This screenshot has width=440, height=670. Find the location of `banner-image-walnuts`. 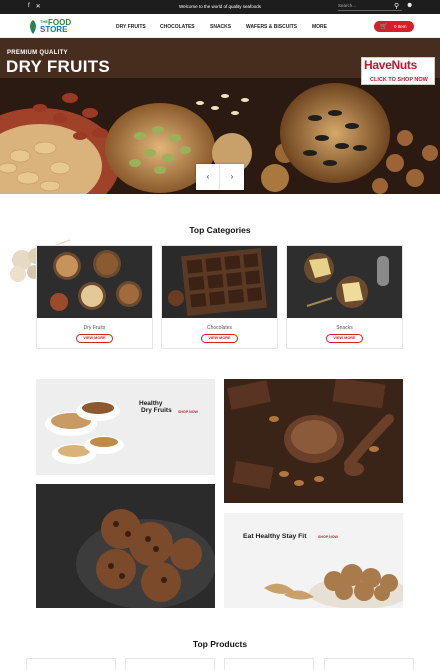

banner-image-walnuts is located at coordinates (313, 560).